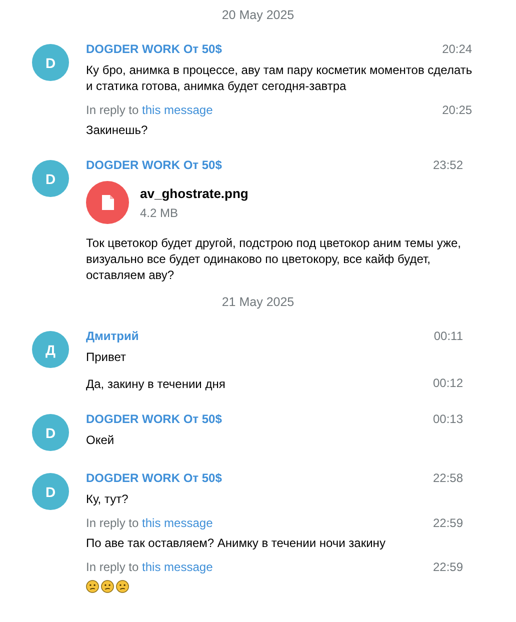  What do you see at coordinates (194, 193) in the screenshot?
I see `file-name: av_ghostrate.png` at bounding box center [194, 193].